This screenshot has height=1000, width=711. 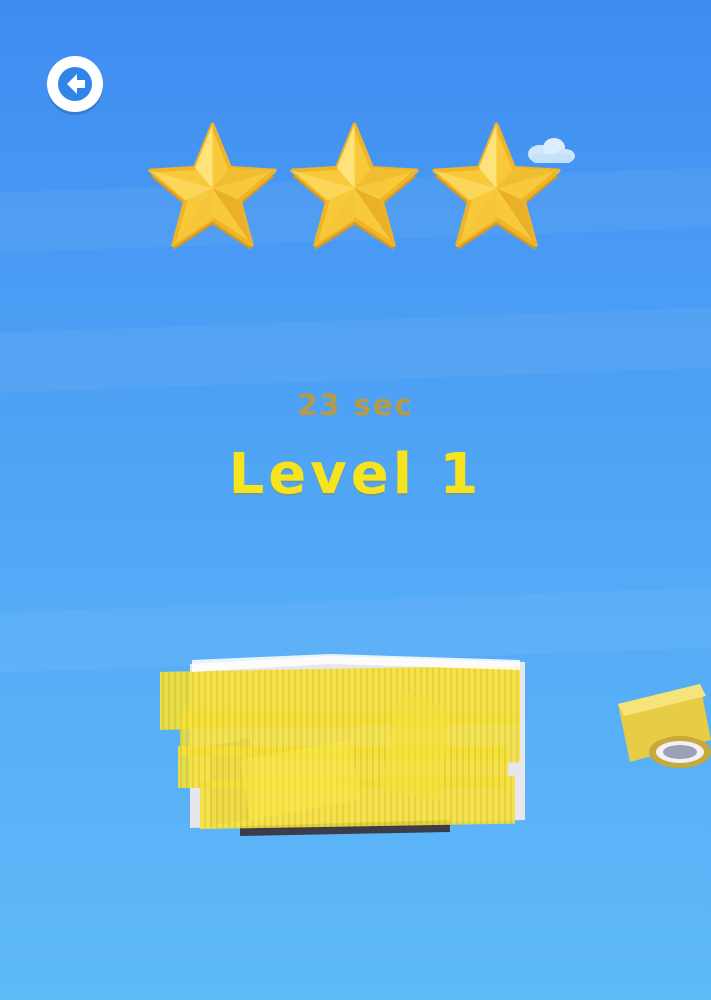 I want to click on tape-roll-icon, so click(x=660, y=726).